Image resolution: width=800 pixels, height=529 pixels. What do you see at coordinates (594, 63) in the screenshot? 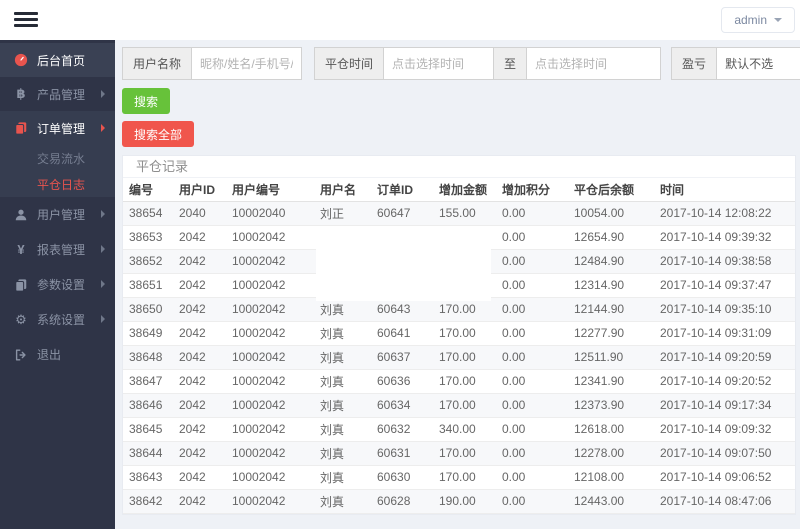
I see `close-time-to-input` at bounding box center [594, 63].